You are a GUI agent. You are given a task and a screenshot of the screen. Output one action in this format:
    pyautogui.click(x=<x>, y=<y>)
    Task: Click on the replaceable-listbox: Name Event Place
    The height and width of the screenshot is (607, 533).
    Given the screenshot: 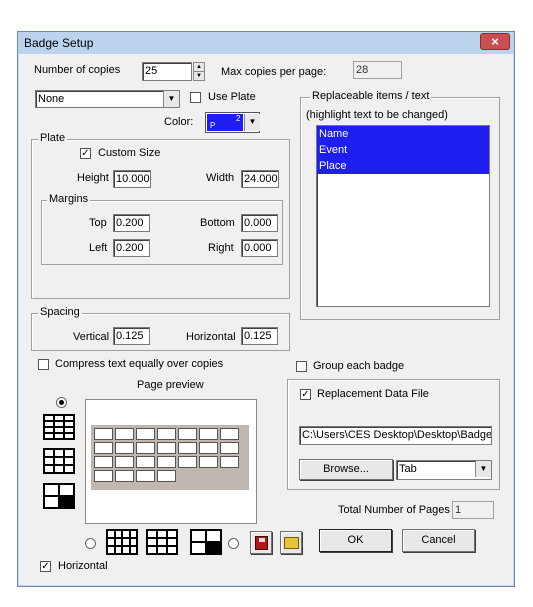 What is the action you would take?
    pyautogui.click(x=403, y=216)
    